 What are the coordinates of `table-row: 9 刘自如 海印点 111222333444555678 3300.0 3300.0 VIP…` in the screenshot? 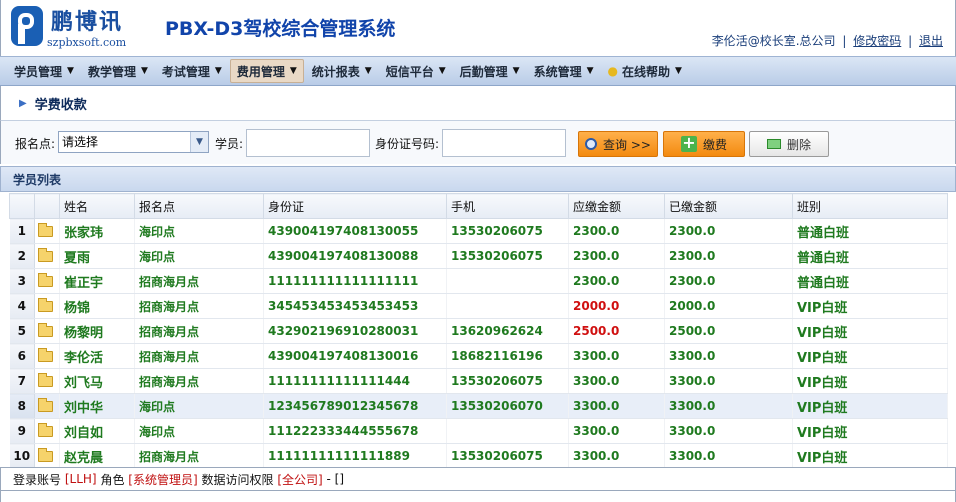 It's located at (478, 431).